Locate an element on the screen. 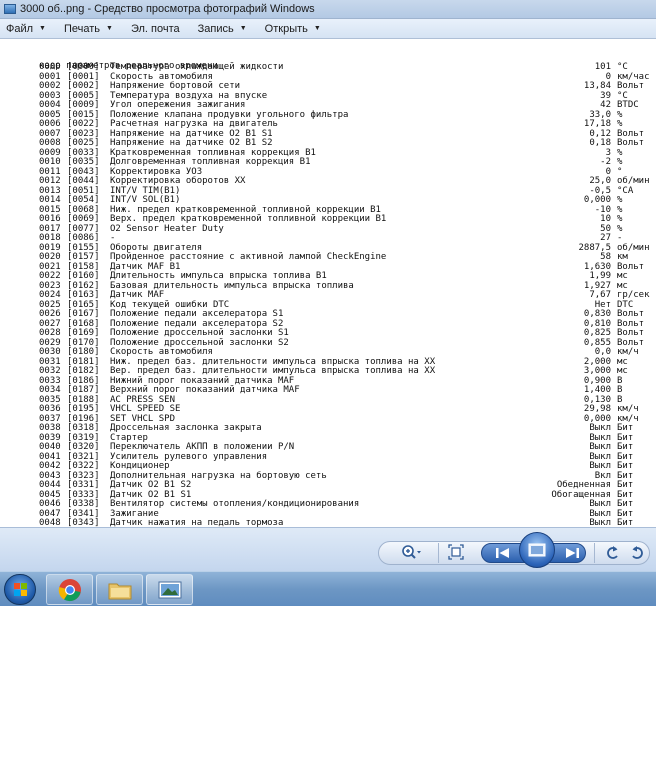 Image resolution: width=656 pixels, height=768 pixels. parameter-index: 0048 is located at coordinates (50, 522).